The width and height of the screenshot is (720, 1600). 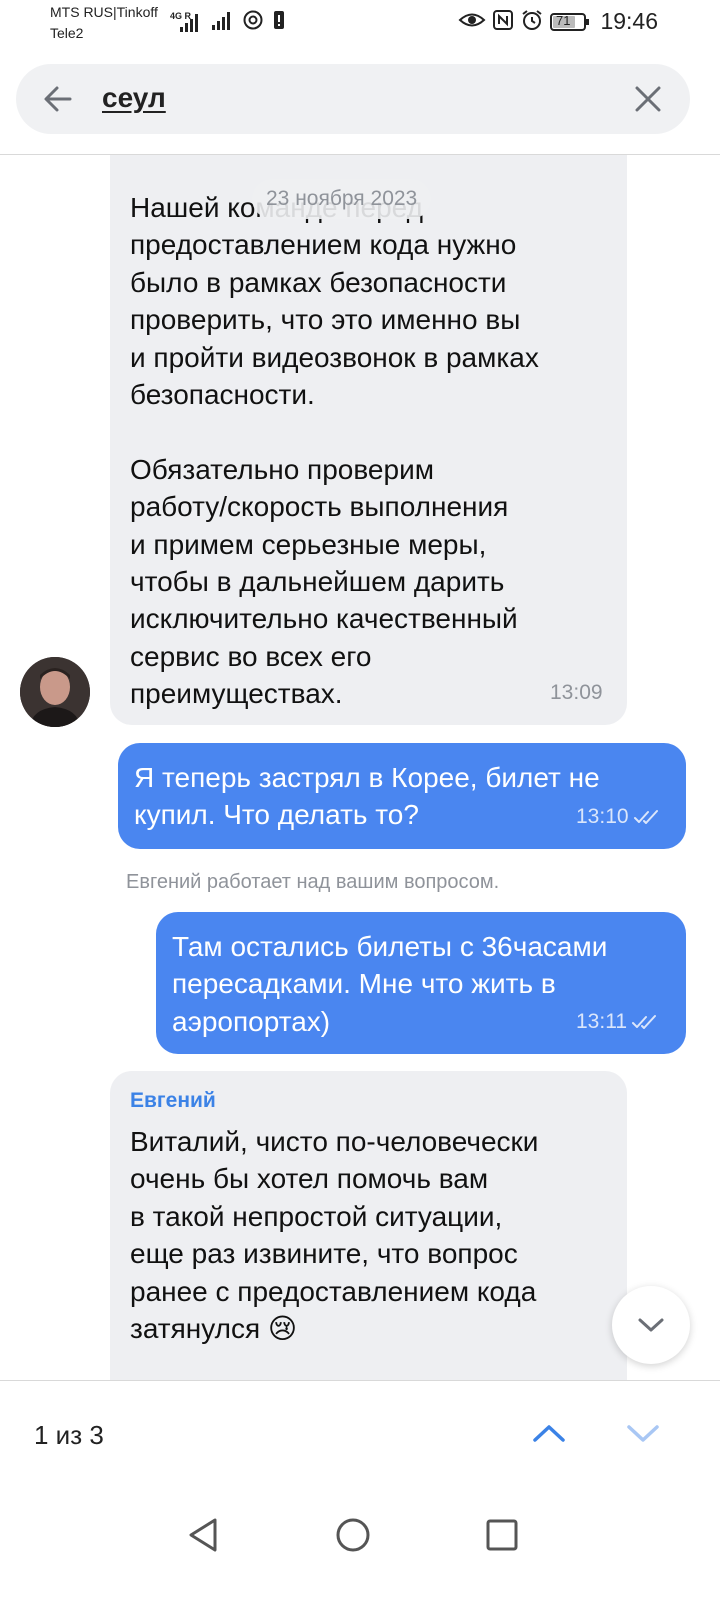 What do you see at coordinates (253, 22) in the screenshot?
I see `at-sign-icon` at bounding box center [253, 22].